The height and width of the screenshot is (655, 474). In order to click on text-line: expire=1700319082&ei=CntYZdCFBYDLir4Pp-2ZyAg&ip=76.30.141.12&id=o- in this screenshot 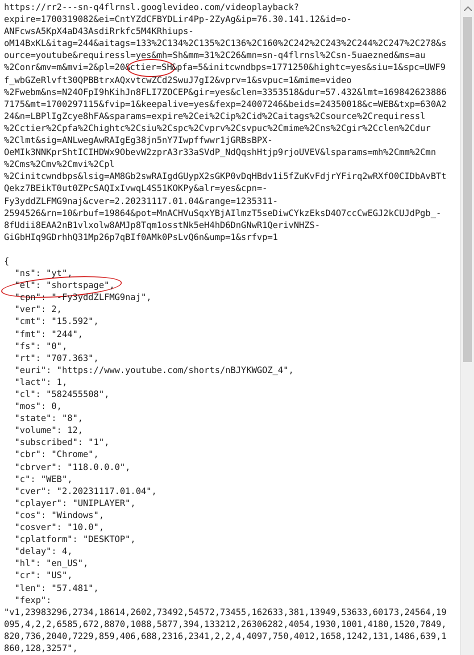, I will do `click(178, 20)`.